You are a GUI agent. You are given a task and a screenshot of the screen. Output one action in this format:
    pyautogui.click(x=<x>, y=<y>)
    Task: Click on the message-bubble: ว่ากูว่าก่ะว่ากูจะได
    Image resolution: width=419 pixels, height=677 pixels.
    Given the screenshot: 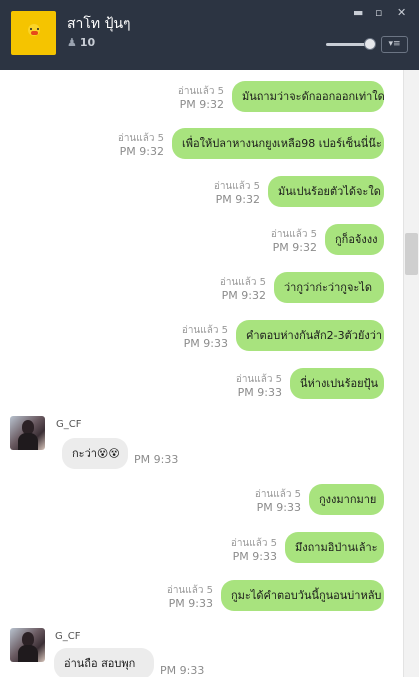 What is the action you would take?
    pyautogui.click(x=329, y=287)
    